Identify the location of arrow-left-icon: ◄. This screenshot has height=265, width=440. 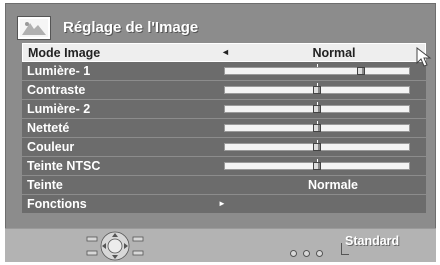
(225, 52).